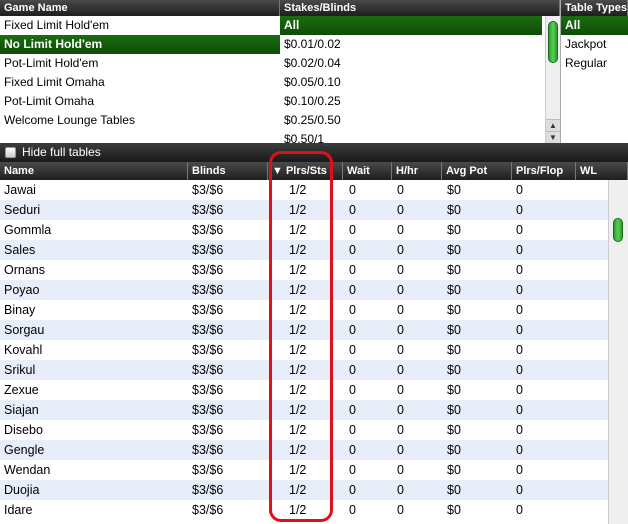 This screenshot has width=628, height=524. What do you see at coordinates (477, 171) in the screenshot?
I see `column-header-avg-pot: Avg Pot` at bounding box center [477, 171].